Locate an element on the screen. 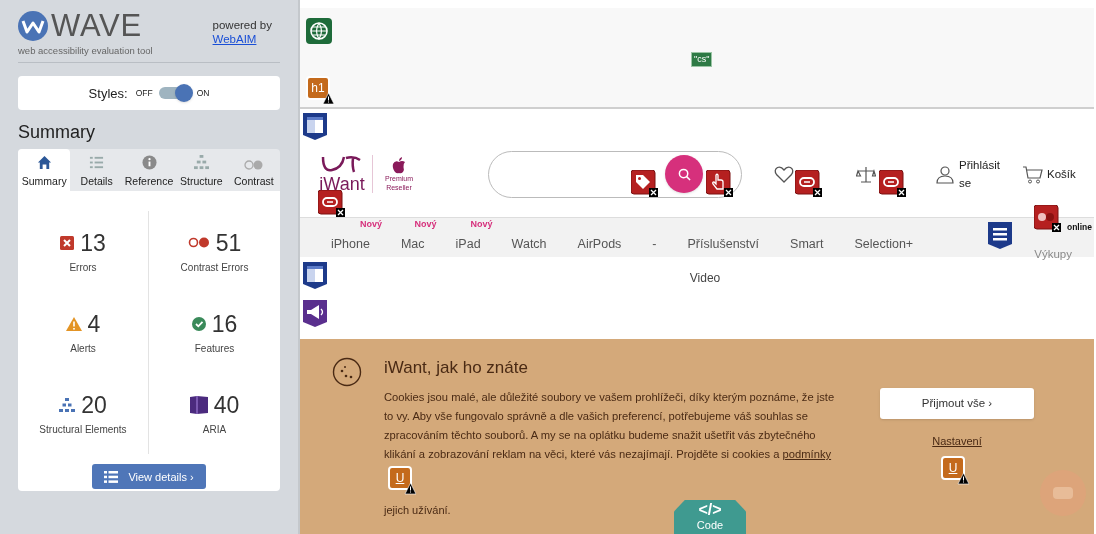 The image size is (1096, 534). tab: Reference is located at coordinates (149, 170).